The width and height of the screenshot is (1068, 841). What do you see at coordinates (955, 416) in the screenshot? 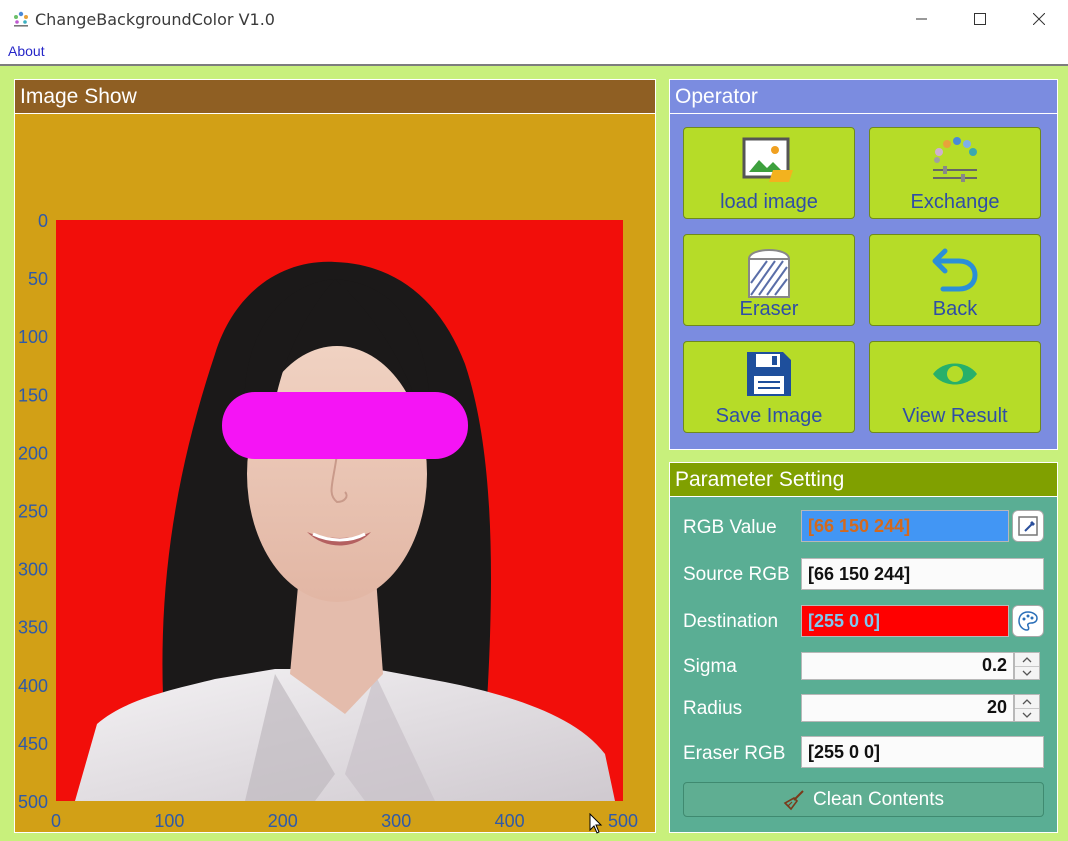
I see `view-result-label: View Result` at bounding box center [955, 416].